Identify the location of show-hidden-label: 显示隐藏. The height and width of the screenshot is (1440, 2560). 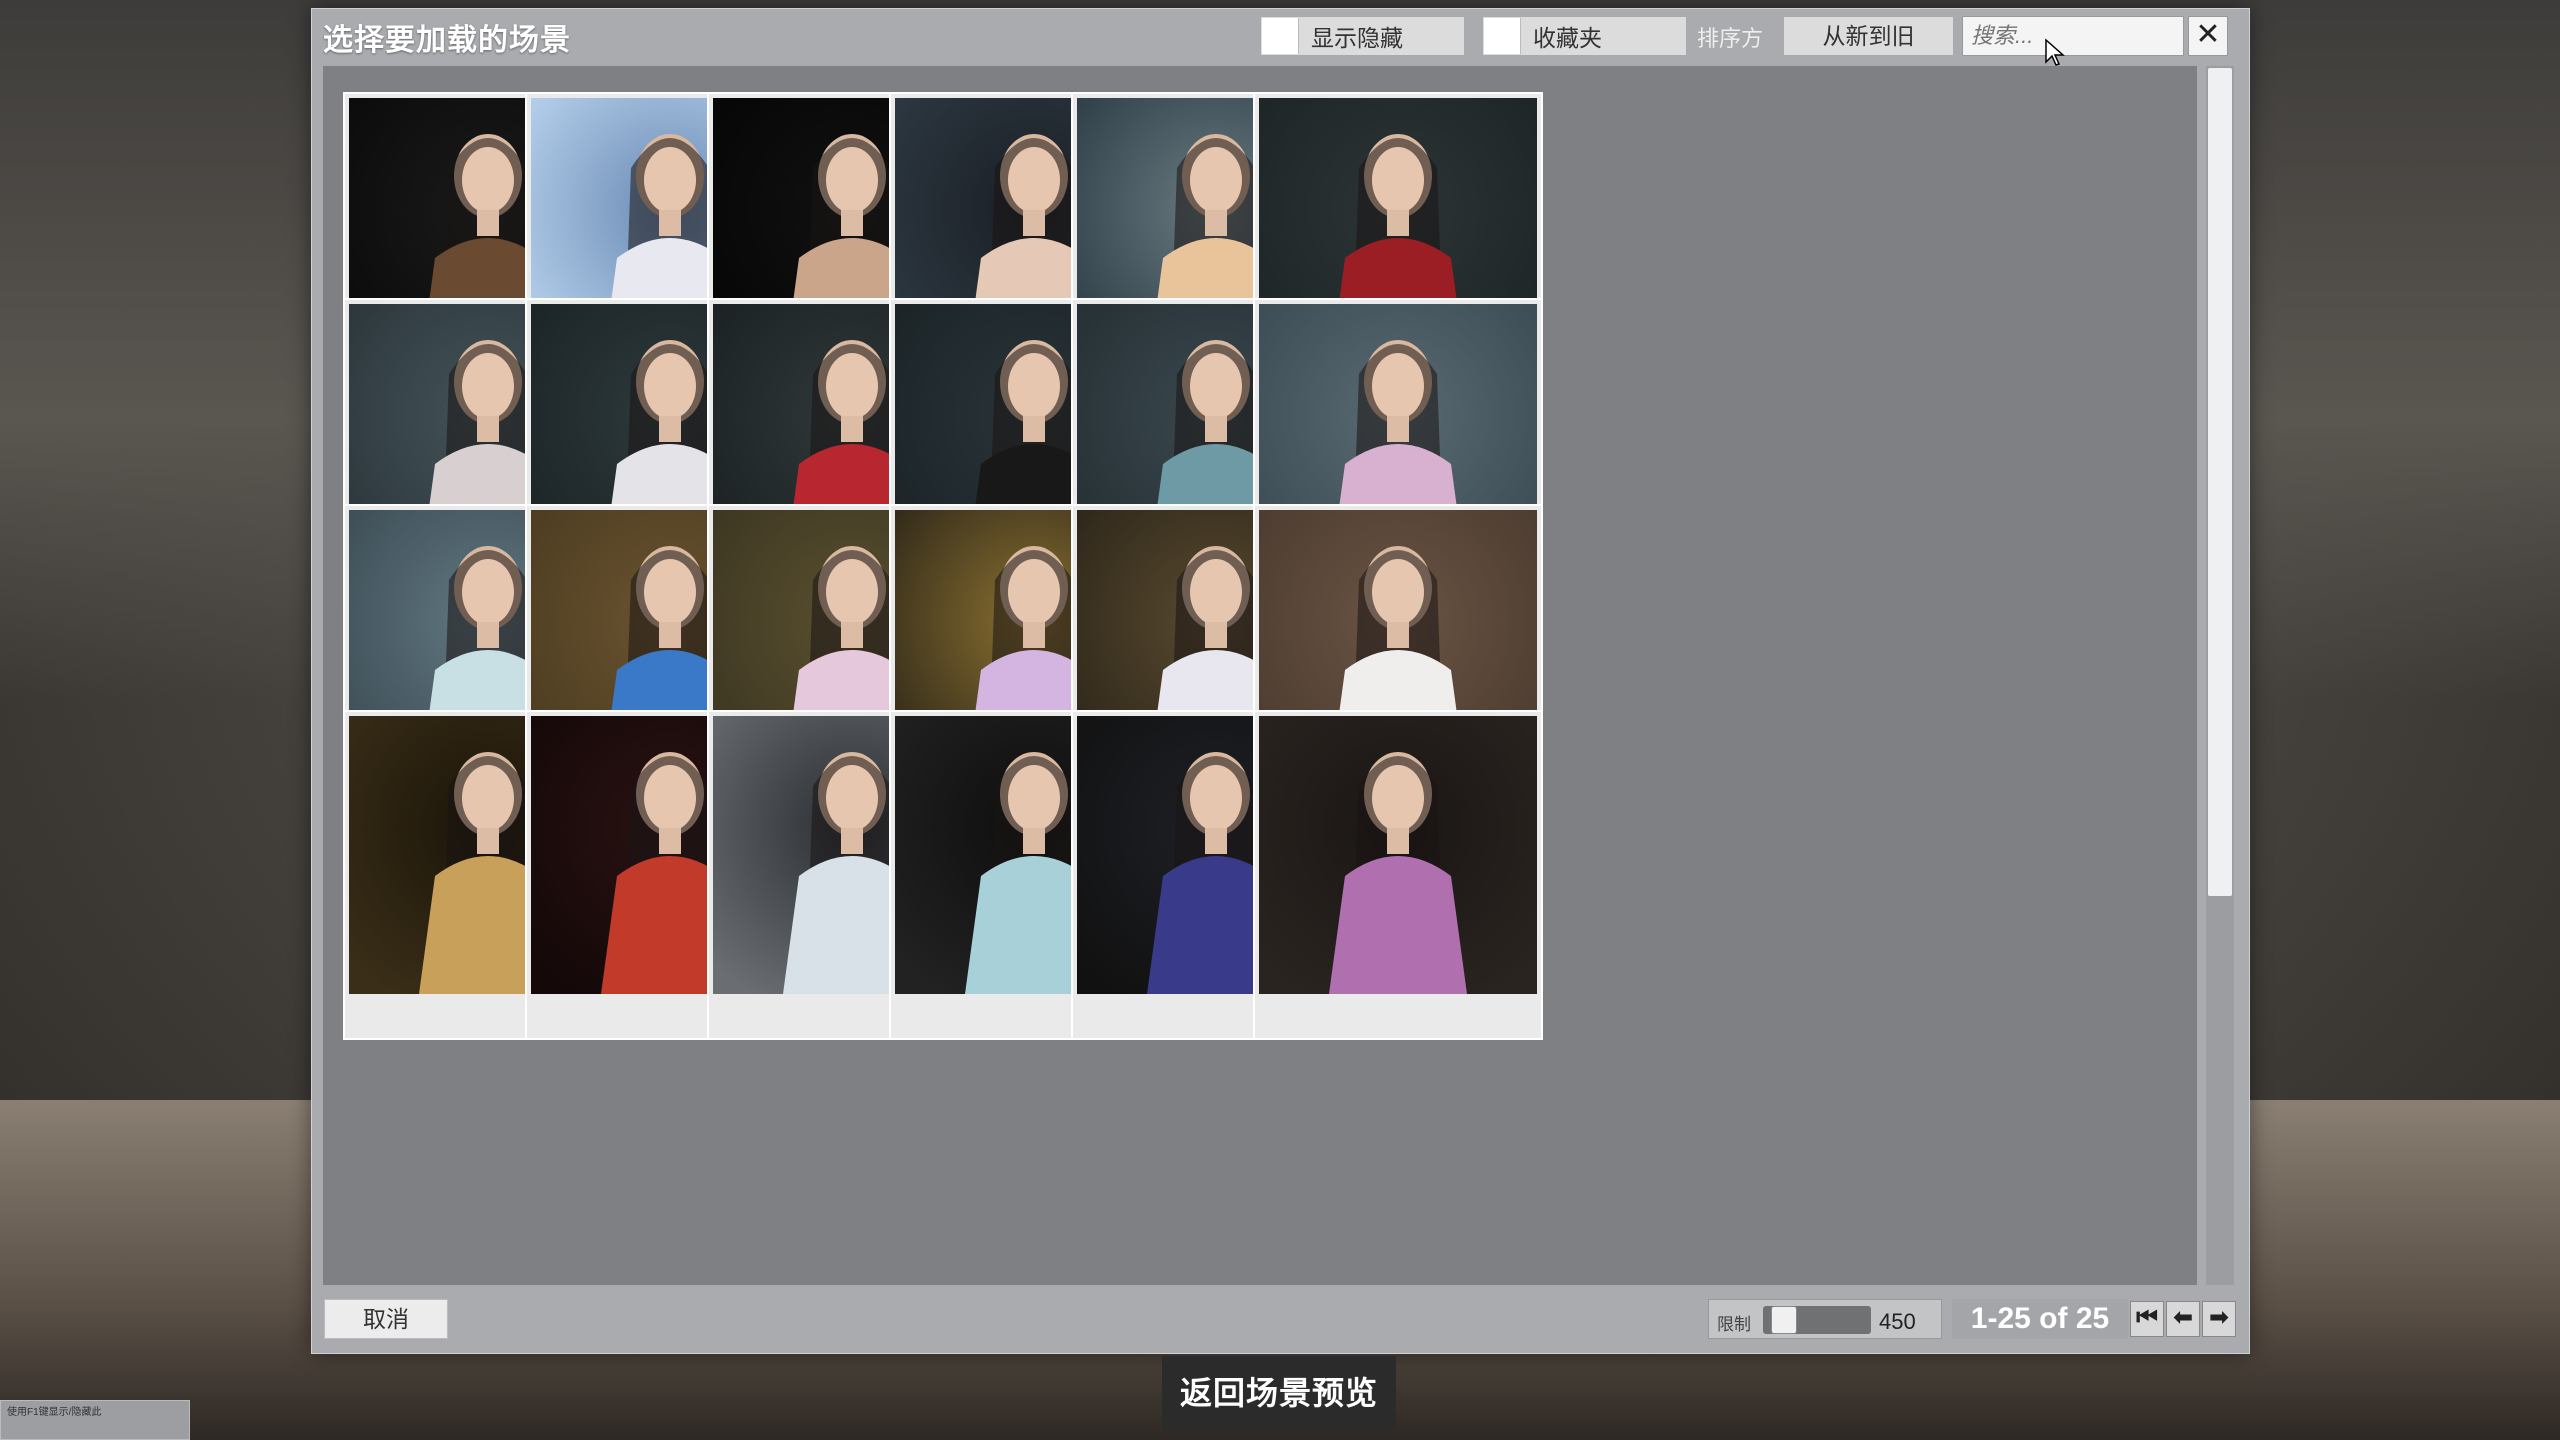
(1357, 38).